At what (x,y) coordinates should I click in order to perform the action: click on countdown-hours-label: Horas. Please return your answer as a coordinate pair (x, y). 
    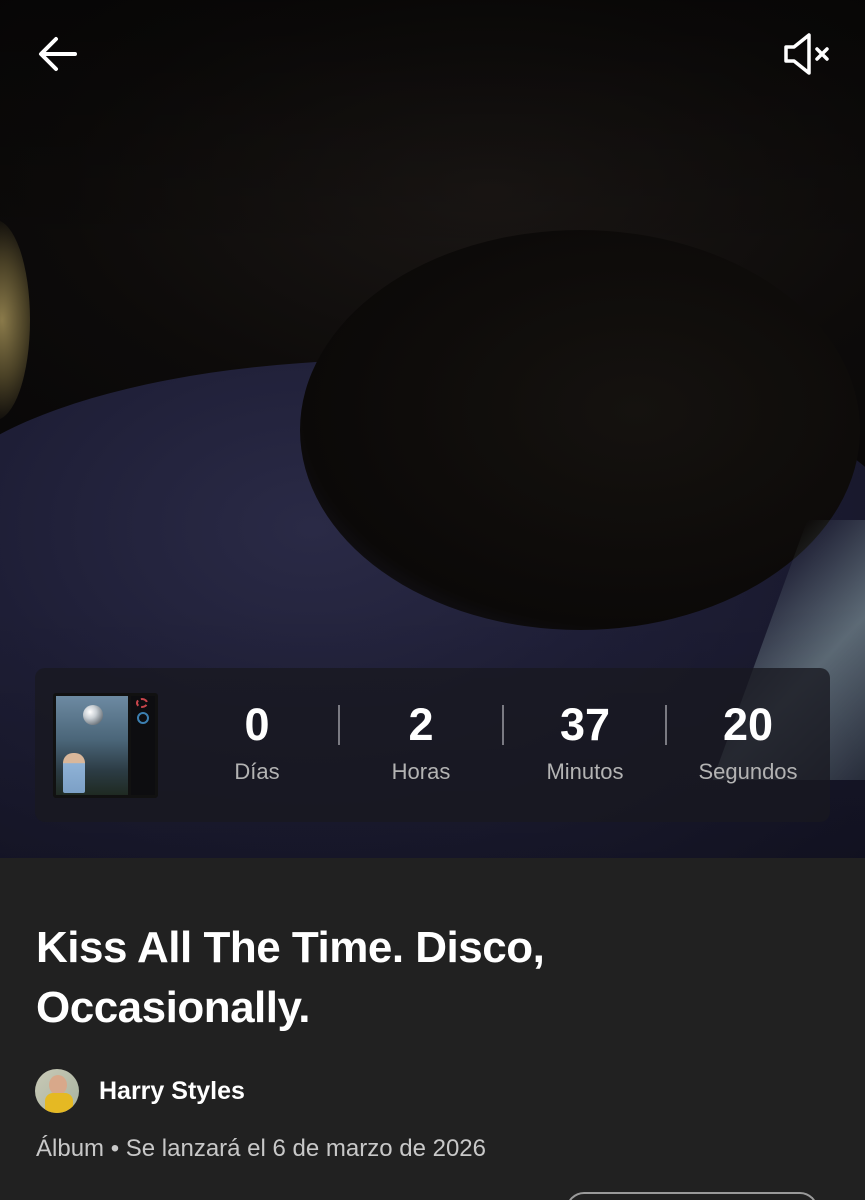
    Looking at the image, I should click on (421, 771).